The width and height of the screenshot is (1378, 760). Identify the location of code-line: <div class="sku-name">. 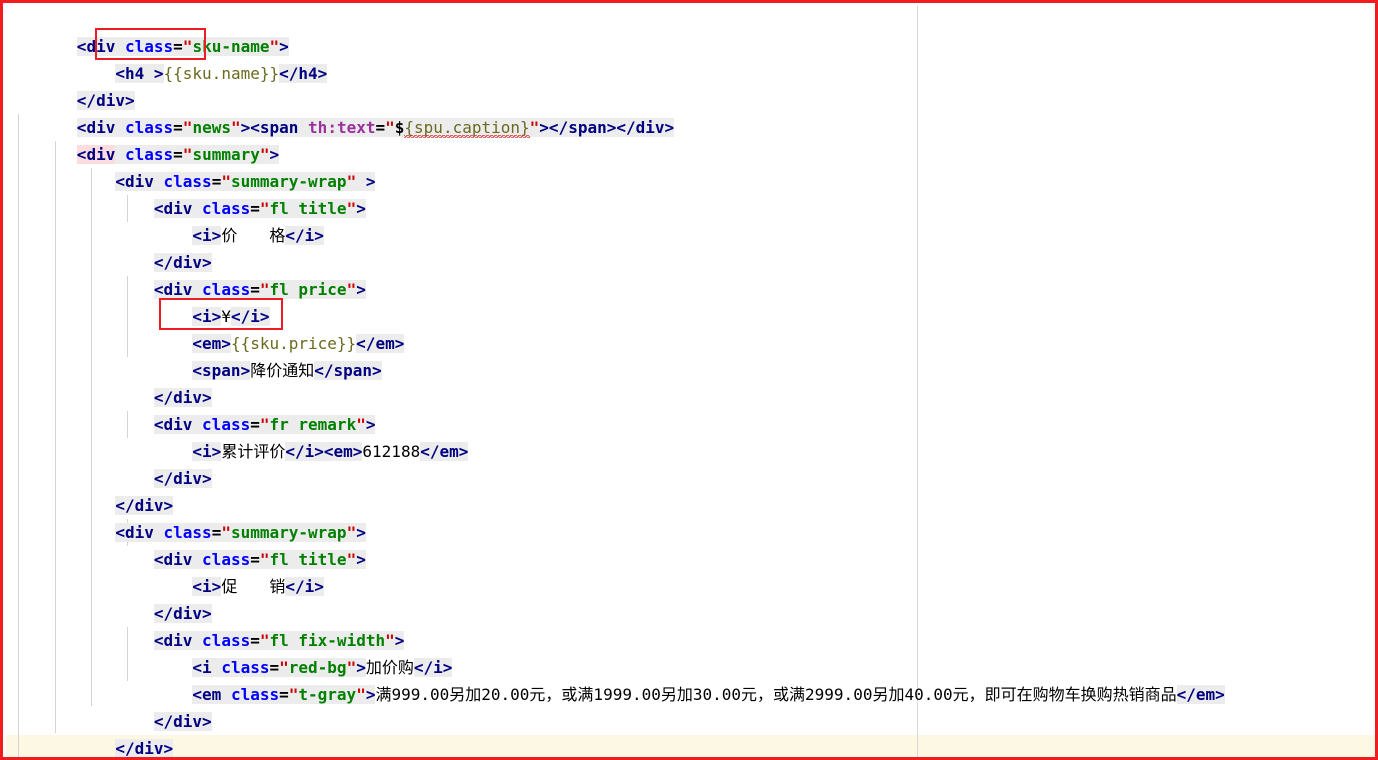
(154, 31).